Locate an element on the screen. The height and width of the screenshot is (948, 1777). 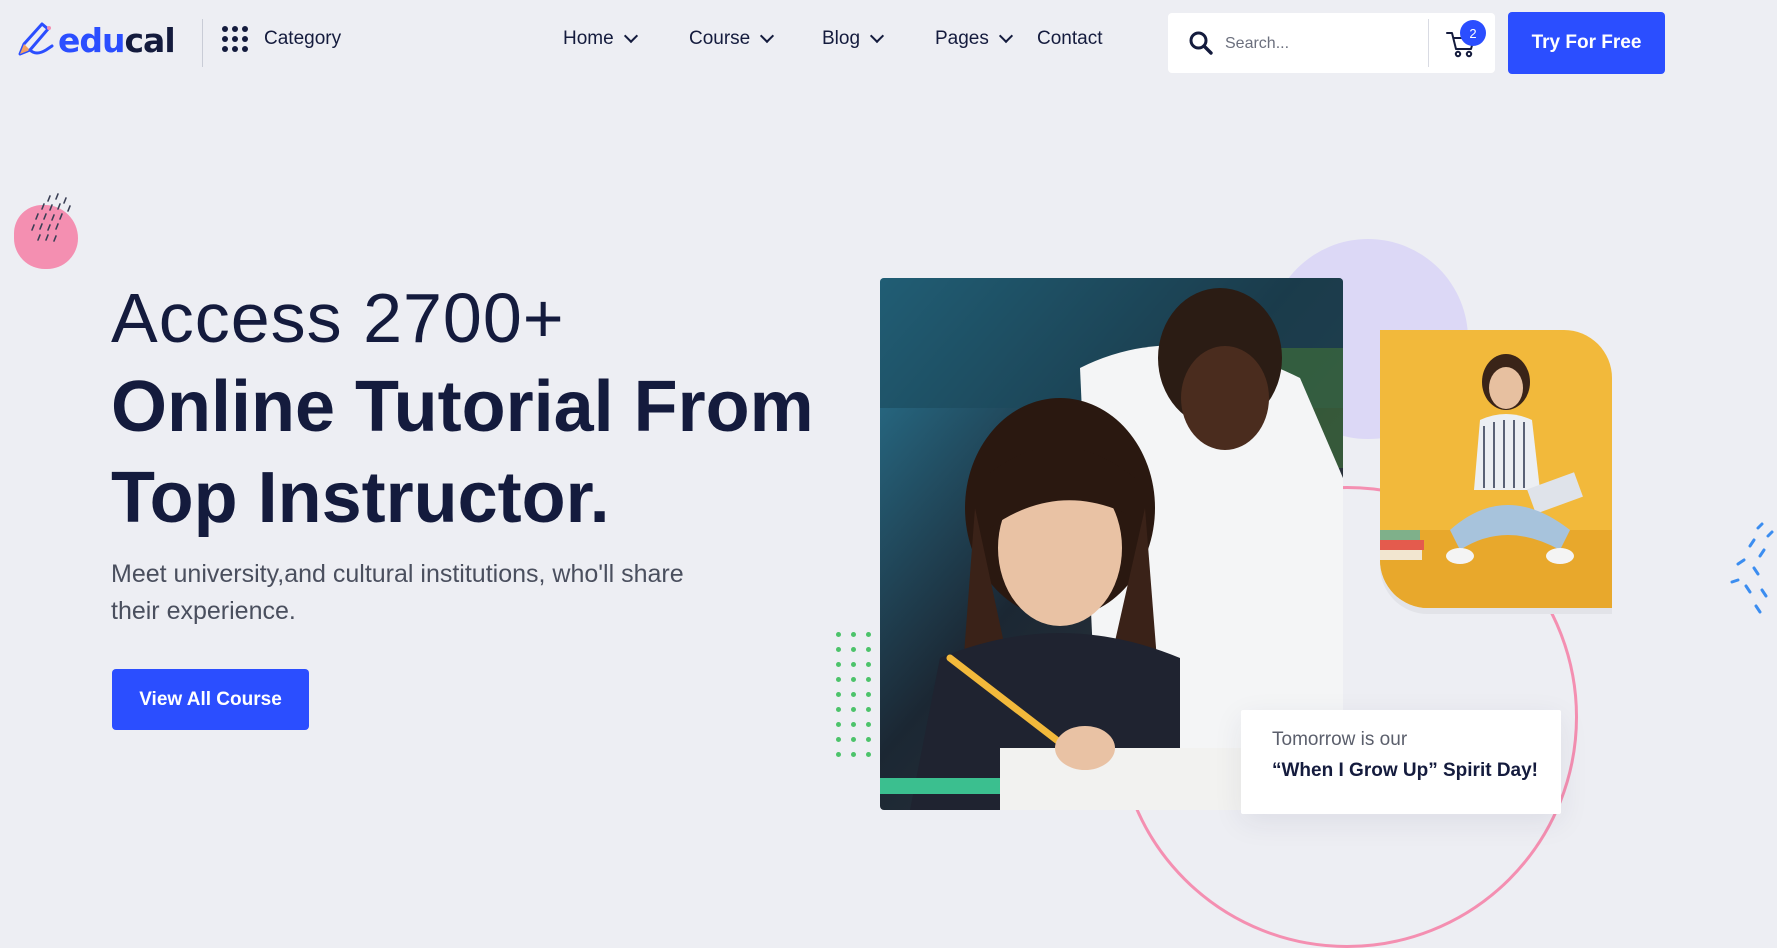
search-divider is located at coordinates (1428, 43).